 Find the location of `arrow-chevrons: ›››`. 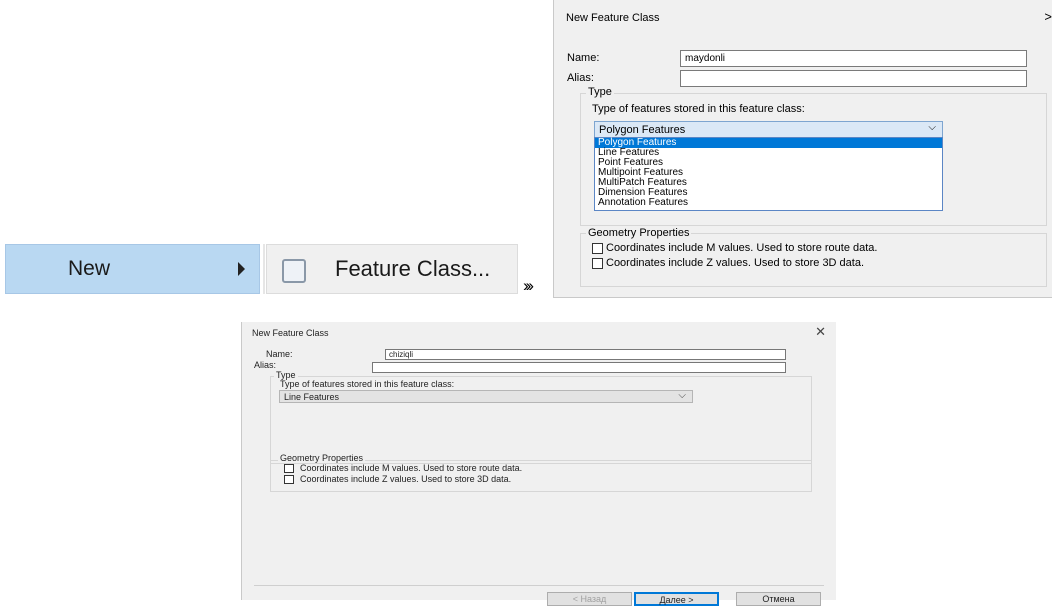

arrow-chevrons: ››› is located at coordinates (528, 285).